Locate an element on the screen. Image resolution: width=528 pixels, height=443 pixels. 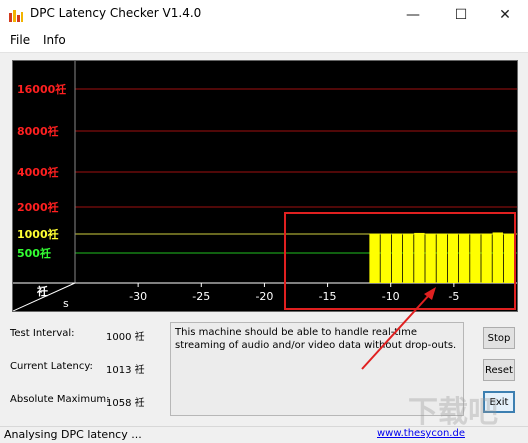
minimize-icon: — is located at coordinates (413, 15).